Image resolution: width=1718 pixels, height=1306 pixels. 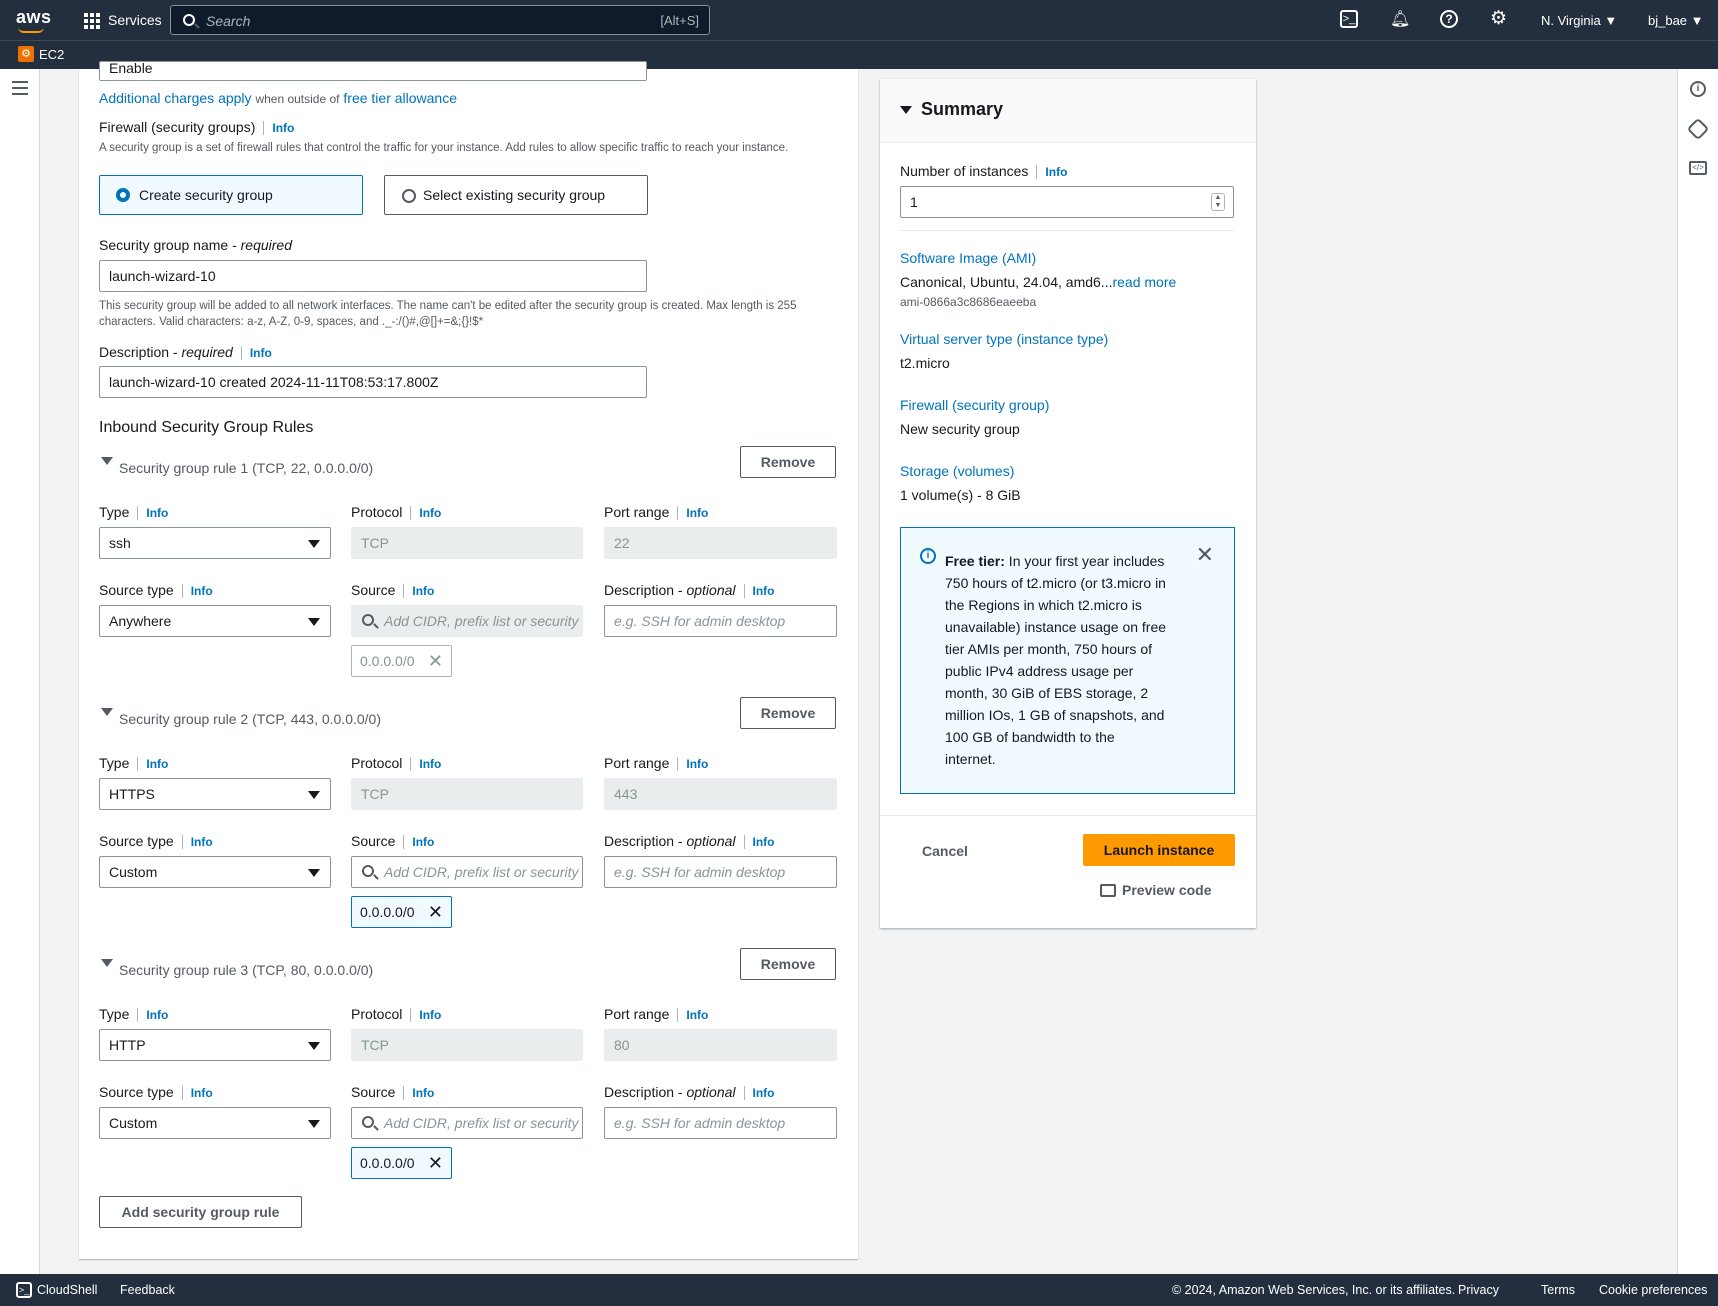 I want to click on sg-name-input: launch-wizard-10, so click(x=373, y=276).